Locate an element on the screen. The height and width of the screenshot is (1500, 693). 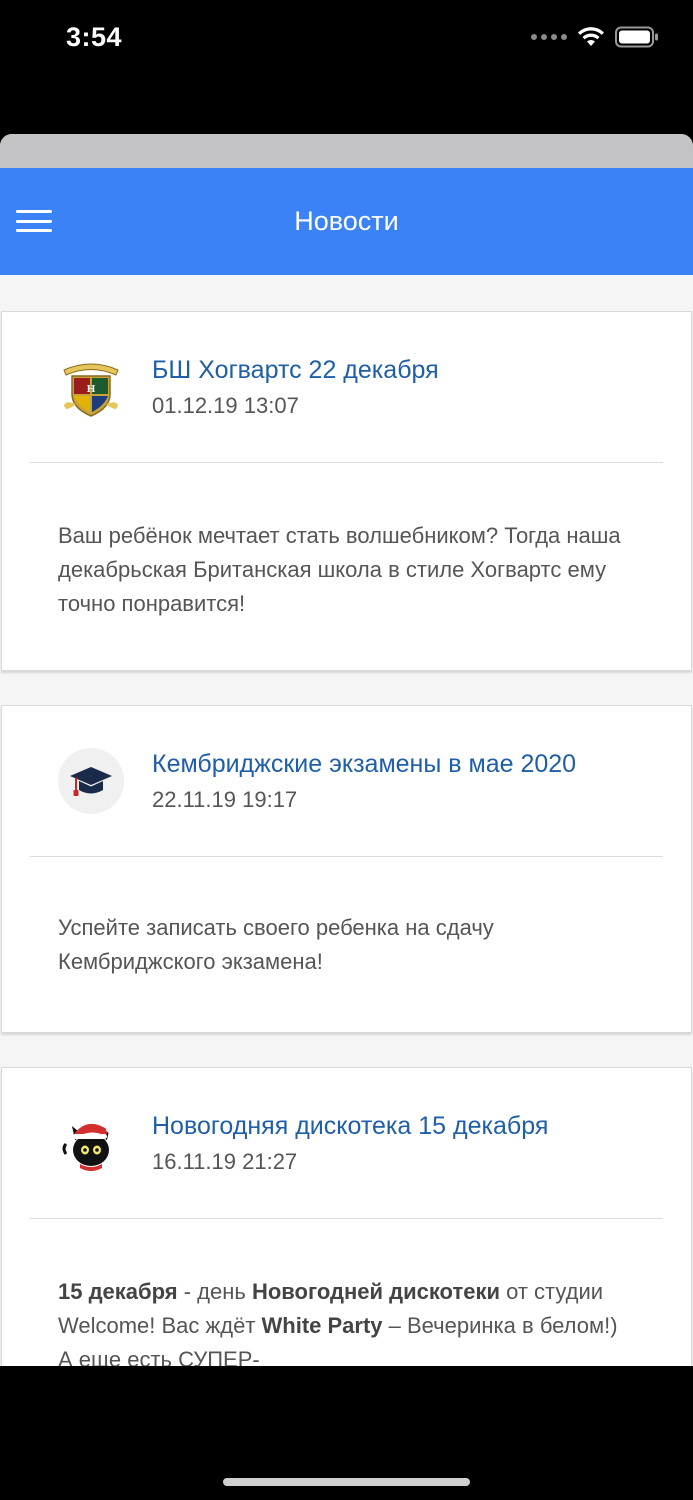
news-title: БШ Хогвартс 22 декабря is located at coordinates (295, 370).